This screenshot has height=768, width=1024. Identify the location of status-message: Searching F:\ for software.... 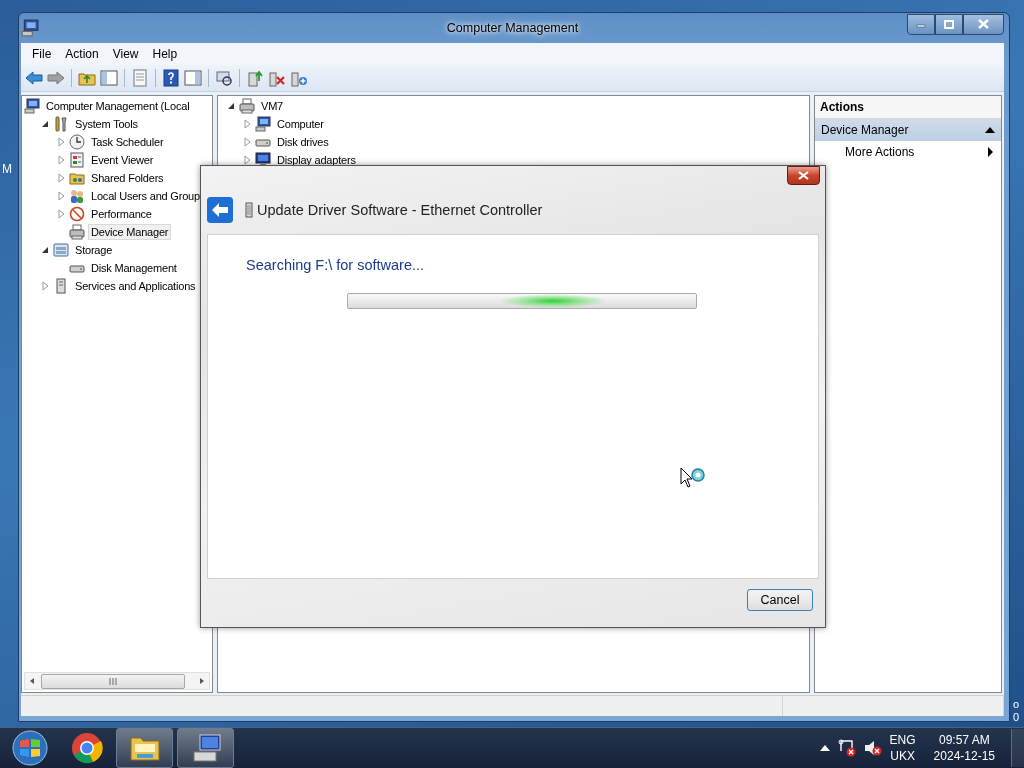
(336, 265).